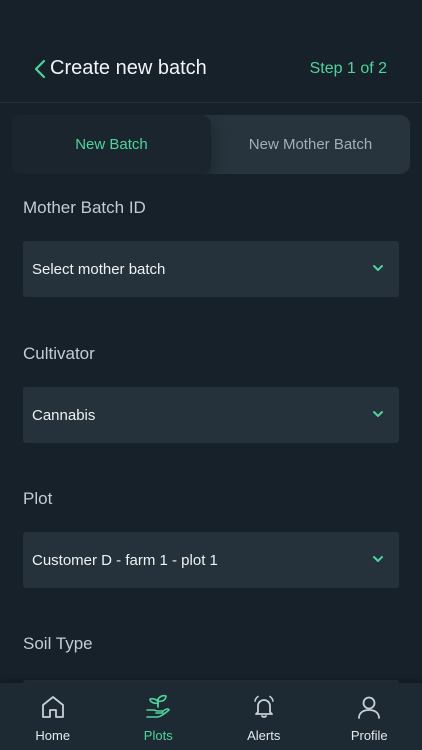 This screenshot has width=422, height=750. Describe the element at coordinates (125, 560) in the screenshot. I see `plot-select-value: Customer D - farm 1 - plot 1` at that location.